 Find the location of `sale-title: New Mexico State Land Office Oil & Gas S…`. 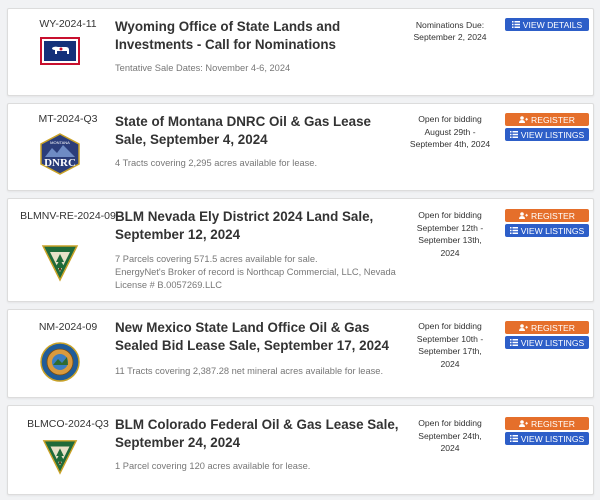

sale-title: New Mexico State Land Office Oil & Gas S… is located at coordinates (260, 337).